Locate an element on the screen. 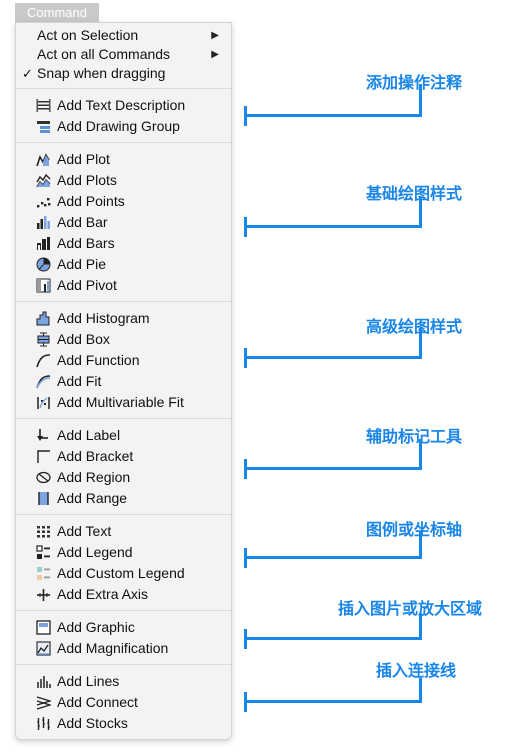  menu-item-label: Add Histogram is located at coordinates (103, 318).